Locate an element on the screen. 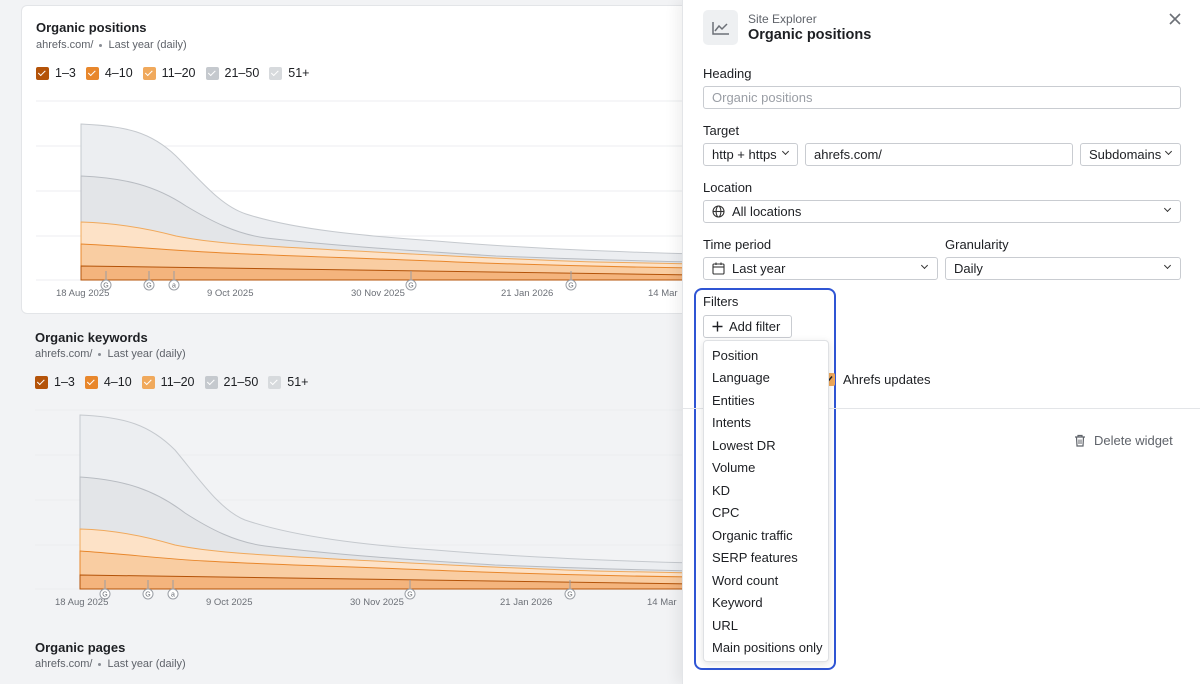 The height and width of the screenshot is (684, 1200). x-axis-tick: 18 Aug 2025 is located at coordinates (82, 602).